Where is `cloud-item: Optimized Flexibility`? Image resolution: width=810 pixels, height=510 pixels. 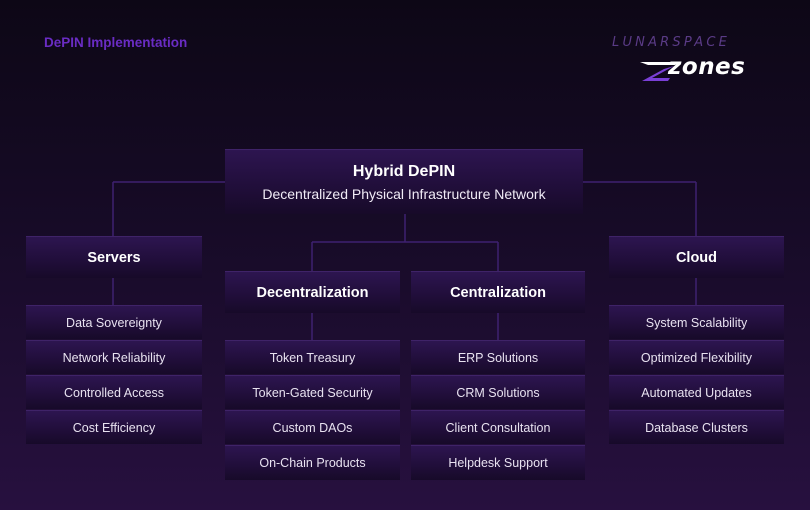
cloud-item: Optimized Flexibility is located at coordinates (696, 357).